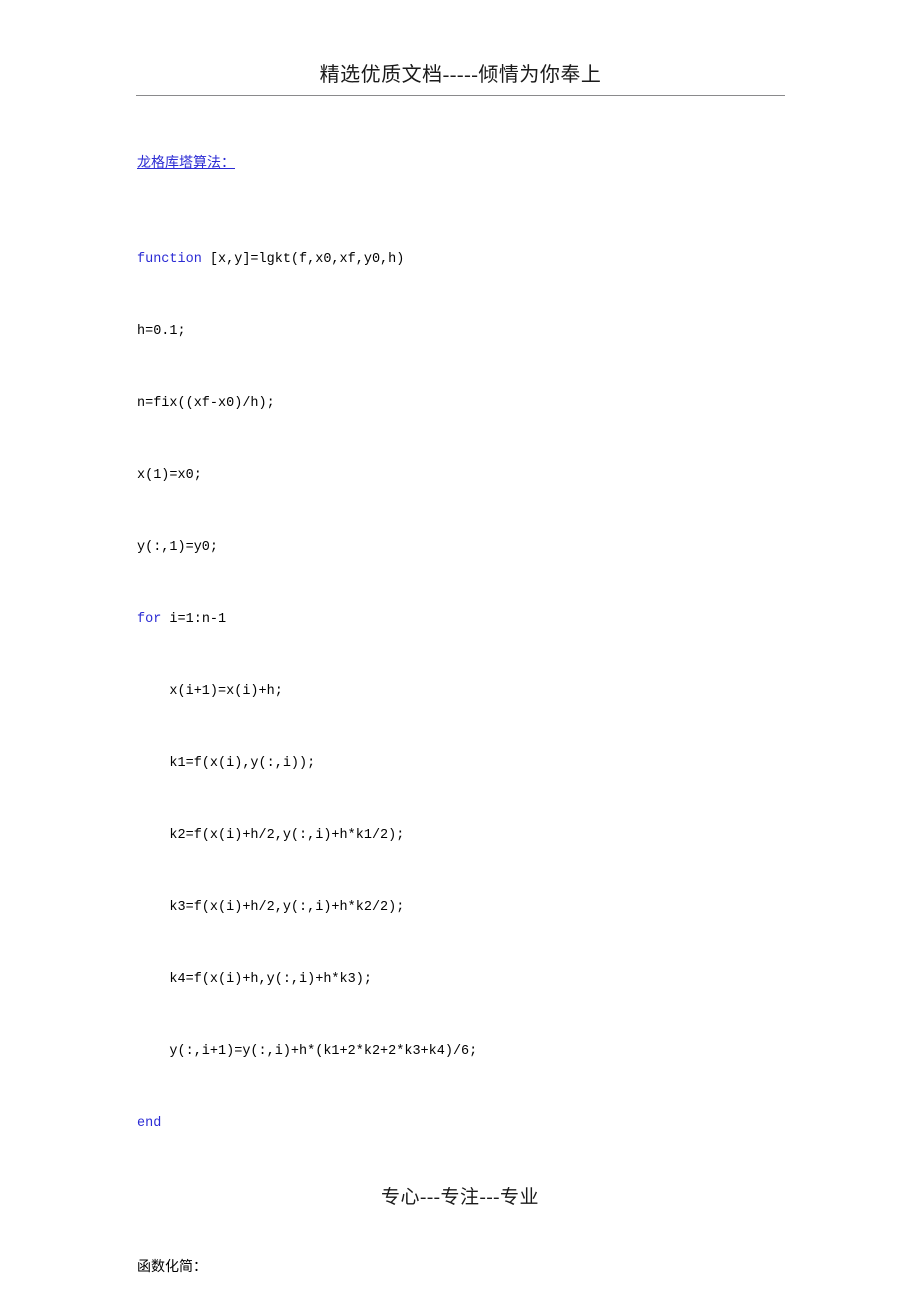  What do you see at coordinates (303, 259) in the screenshot?
I see `code-text: [x,y]=lgkt(f,x0,xf,y0,h)` at bounding box center [303, 259].